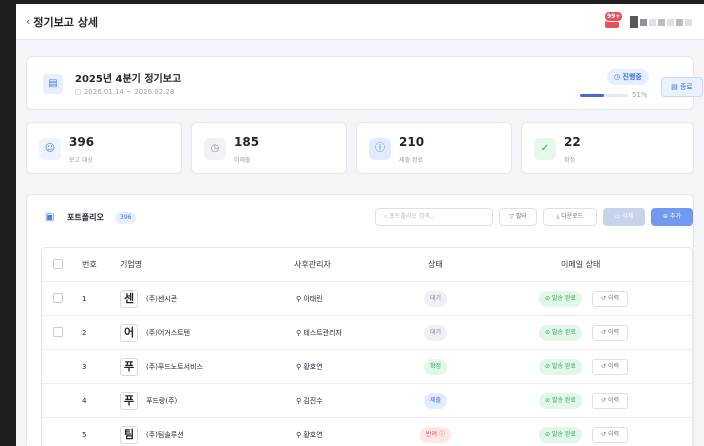 The height and width of the screenshot is (446, 704). I want to click on user-avatar, so click(661, 22).